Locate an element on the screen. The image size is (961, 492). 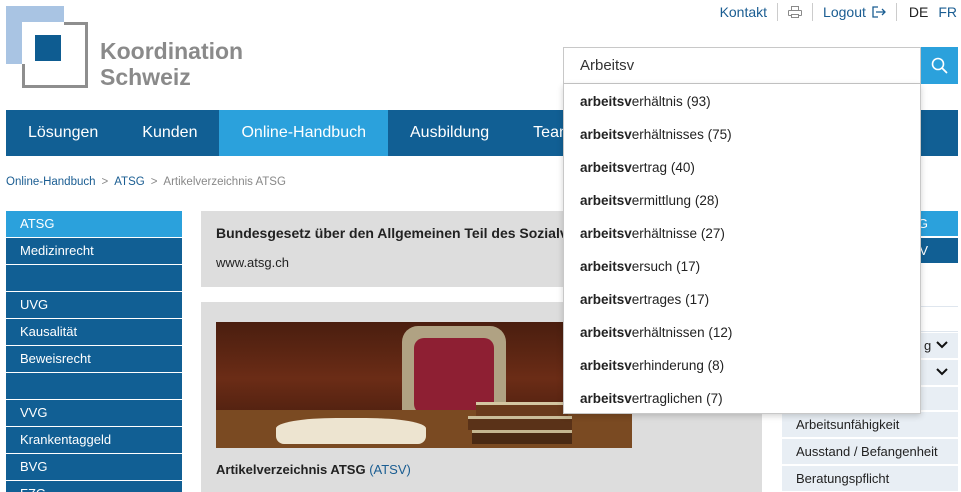
suggestion-count: (27) is located at coordinates (712, 233).